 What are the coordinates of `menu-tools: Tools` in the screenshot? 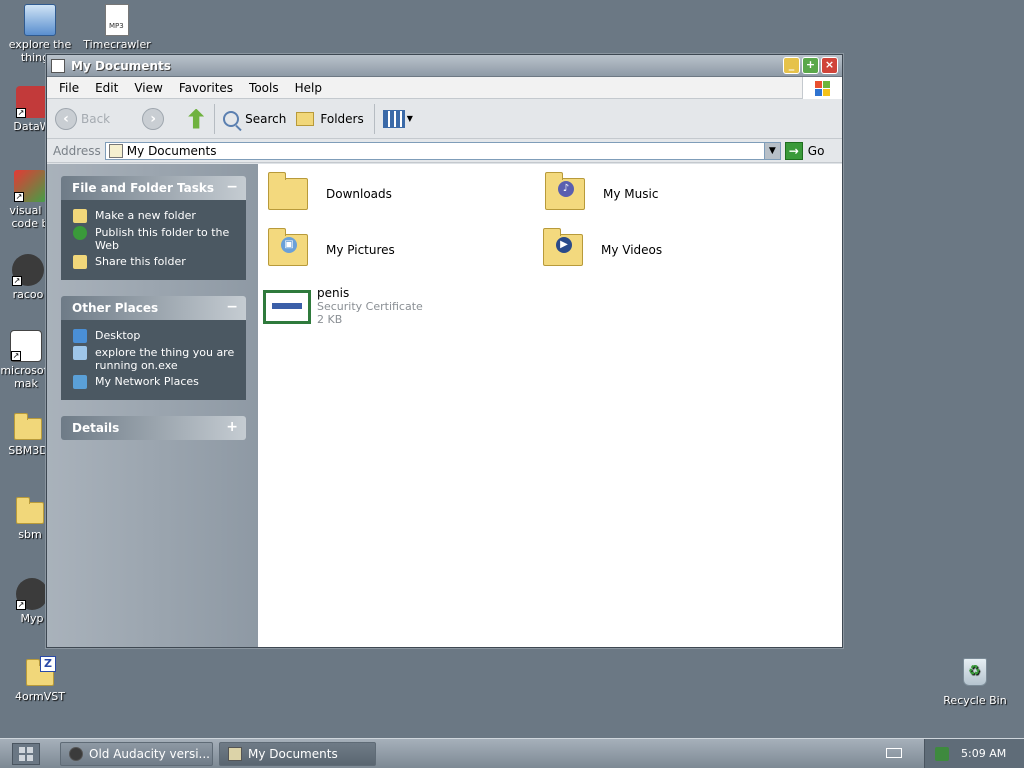 It's located at (264, 88).